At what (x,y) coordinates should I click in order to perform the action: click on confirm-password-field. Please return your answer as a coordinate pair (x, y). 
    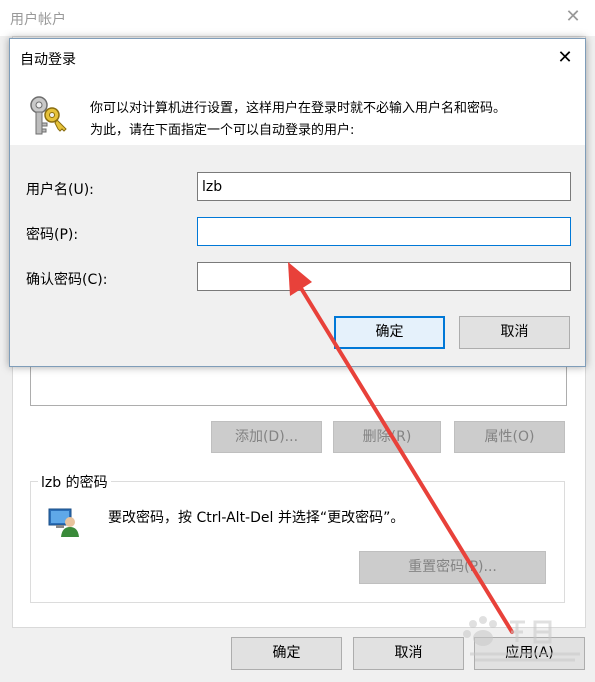
    Looking at the image, I should click on (384, 276).